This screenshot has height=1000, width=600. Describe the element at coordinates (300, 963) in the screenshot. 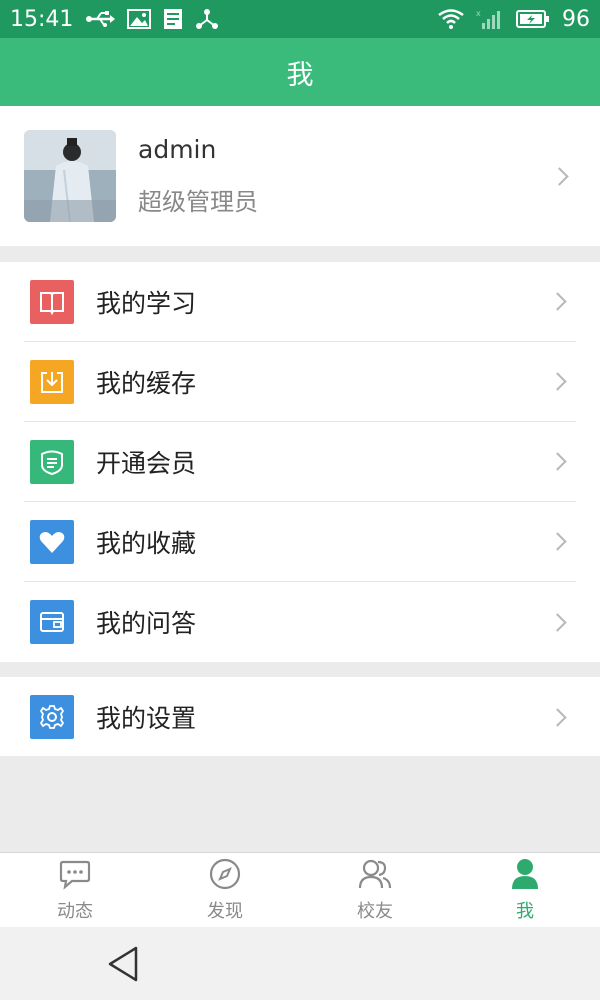

I see `system-nav-bar` at that location.